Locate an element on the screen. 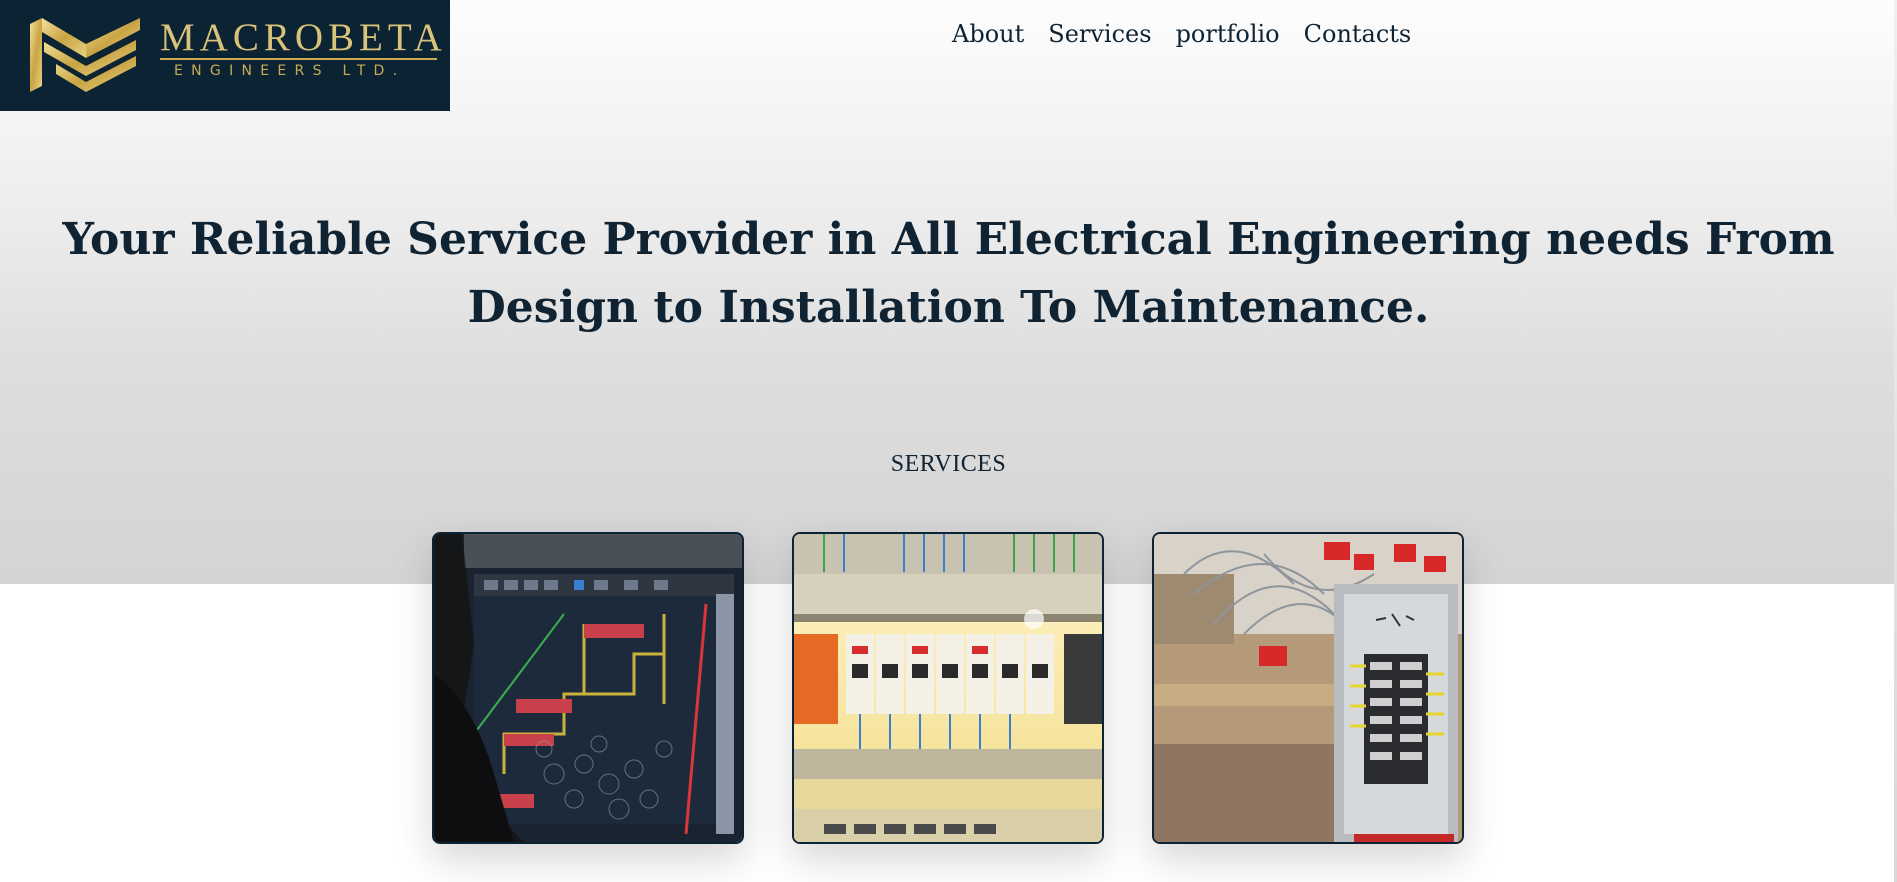 Image resolution: width=1897 pixels, height=882 pixels. nav-about: About is located at coordinates (988, 34).